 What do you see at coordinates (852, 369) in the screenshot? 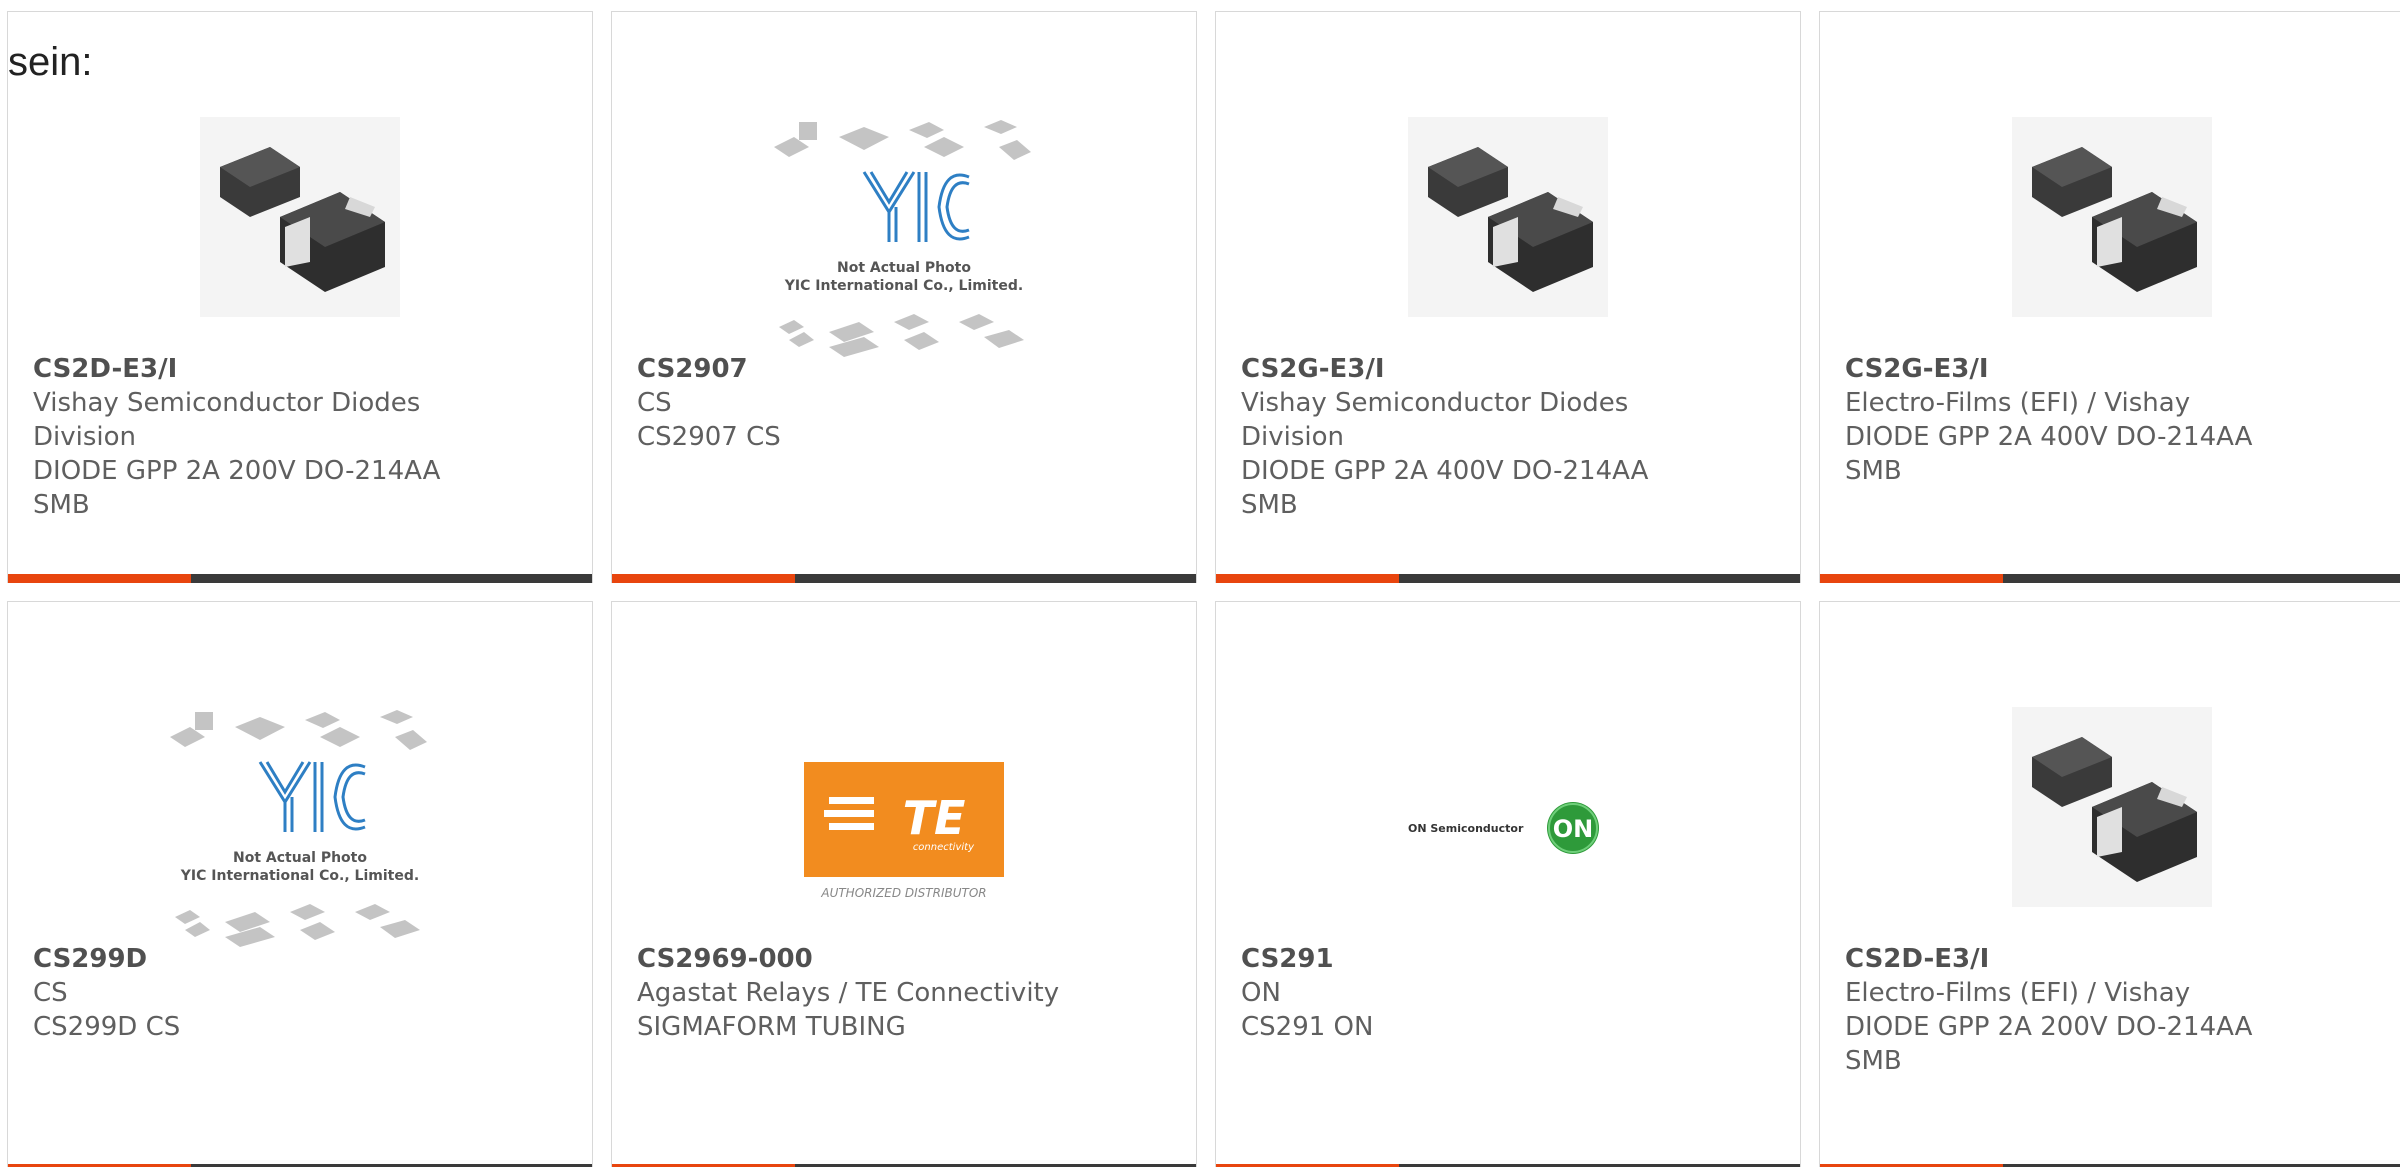
I see `part-number: CS2907` at bounding box center [852, 369].